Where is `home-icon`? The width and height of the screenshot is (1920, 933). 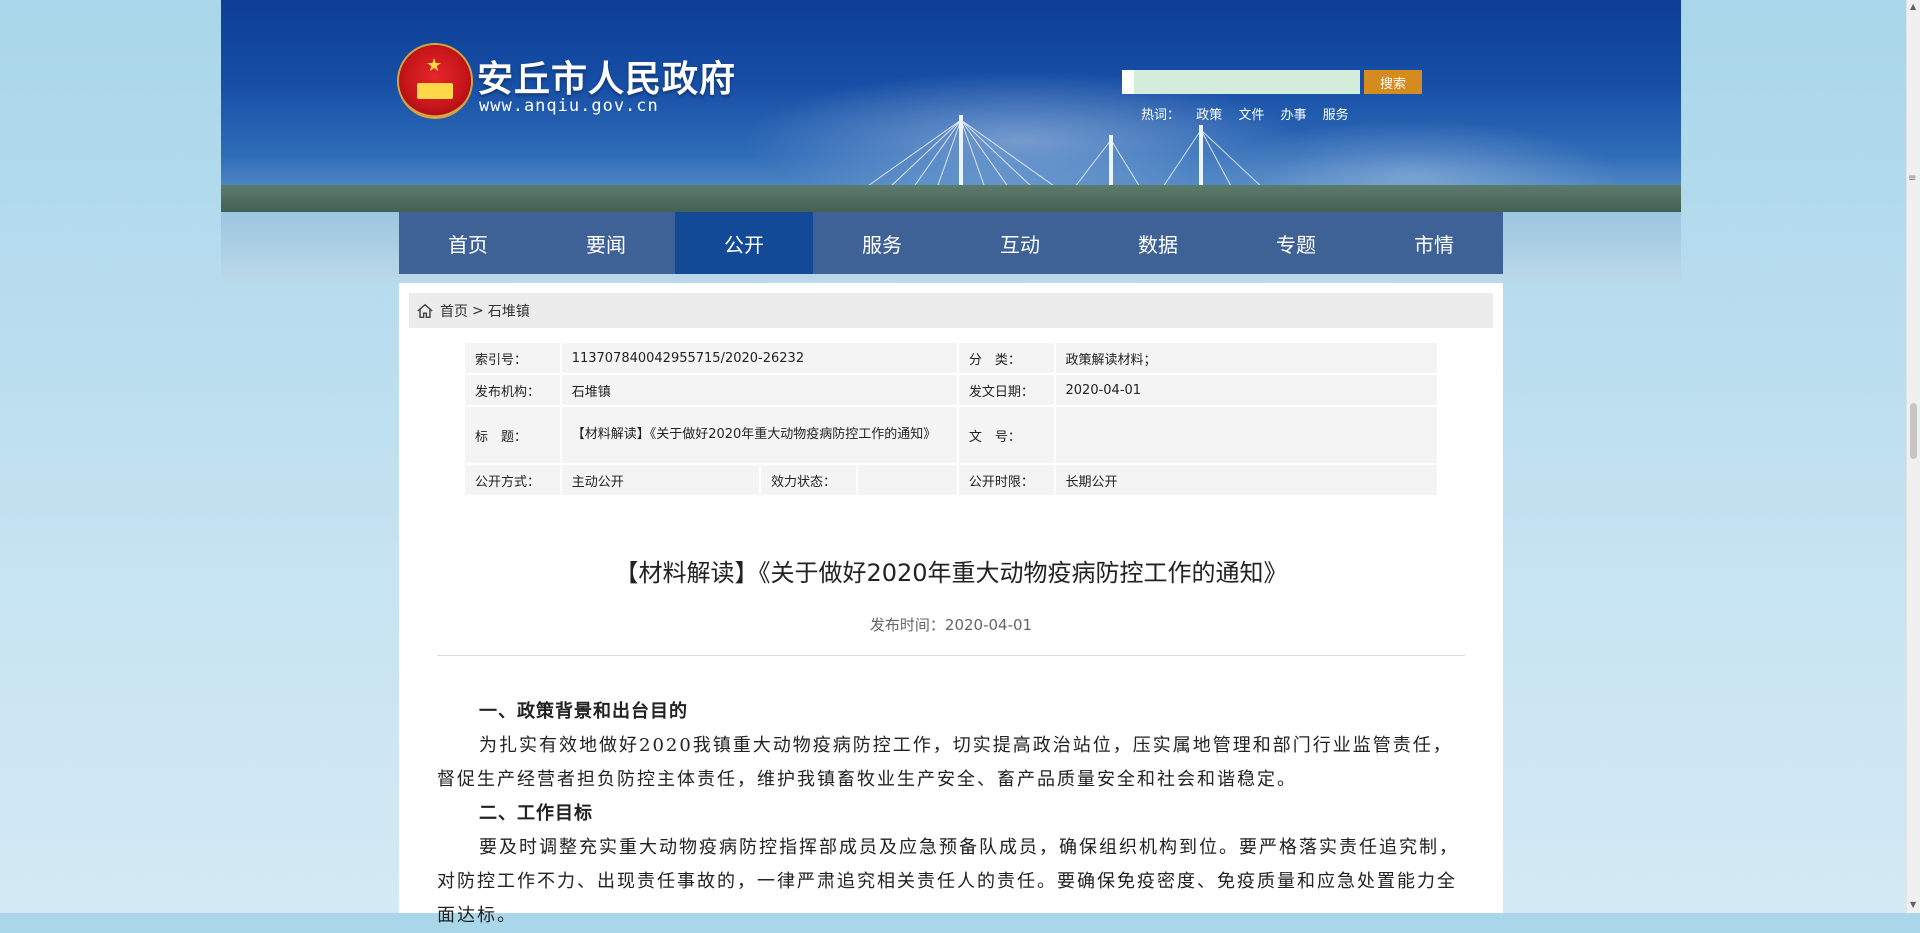
home-icon is located at coordinates (425, 310).